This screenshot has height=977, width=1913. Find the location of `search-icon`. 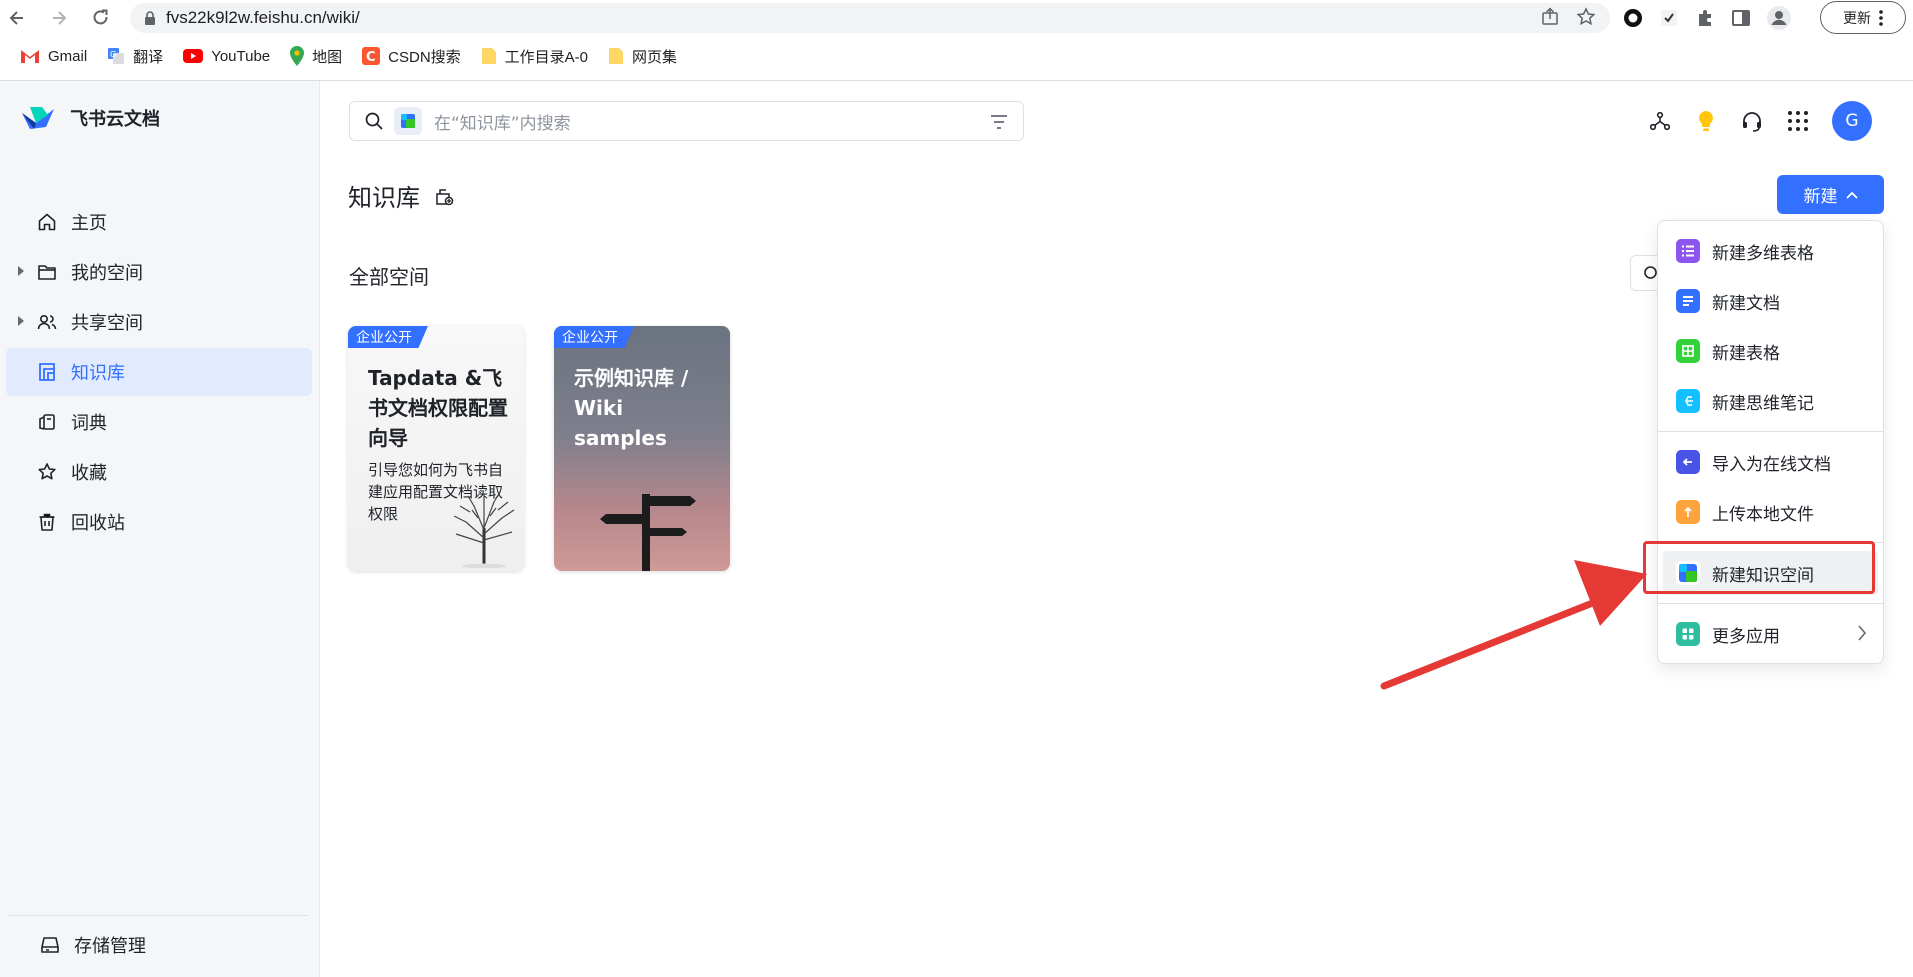

search-icon is located at coordinates (374, 121).